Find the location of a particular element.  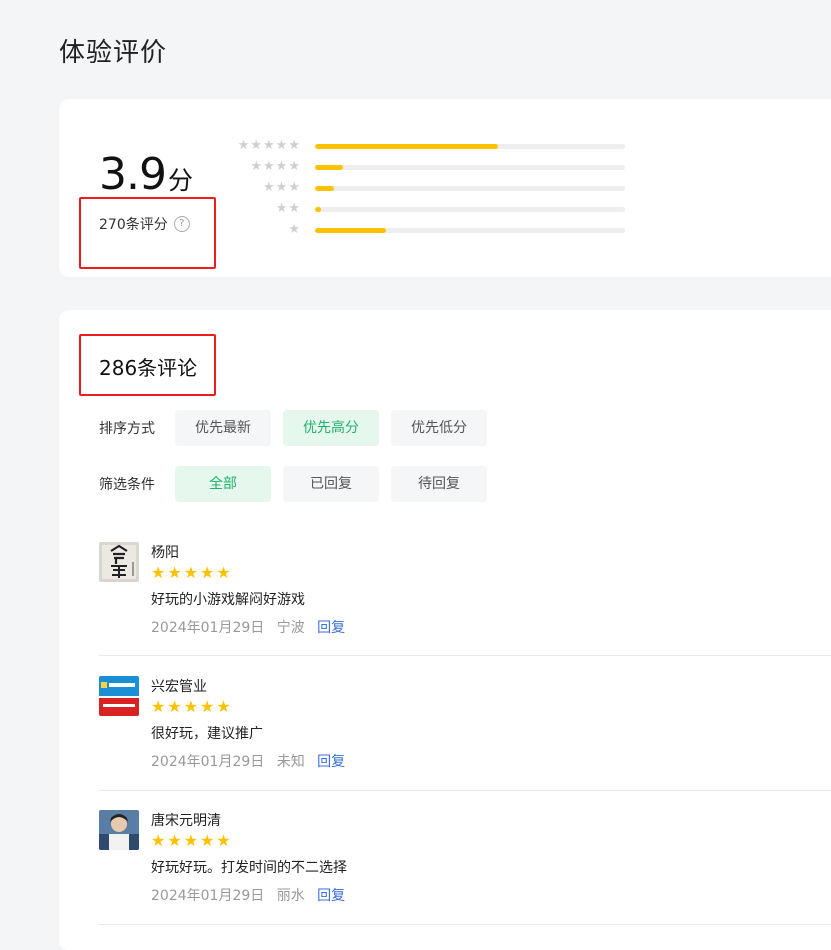

score: 3.9 分 is located at coordinates (146, 174).